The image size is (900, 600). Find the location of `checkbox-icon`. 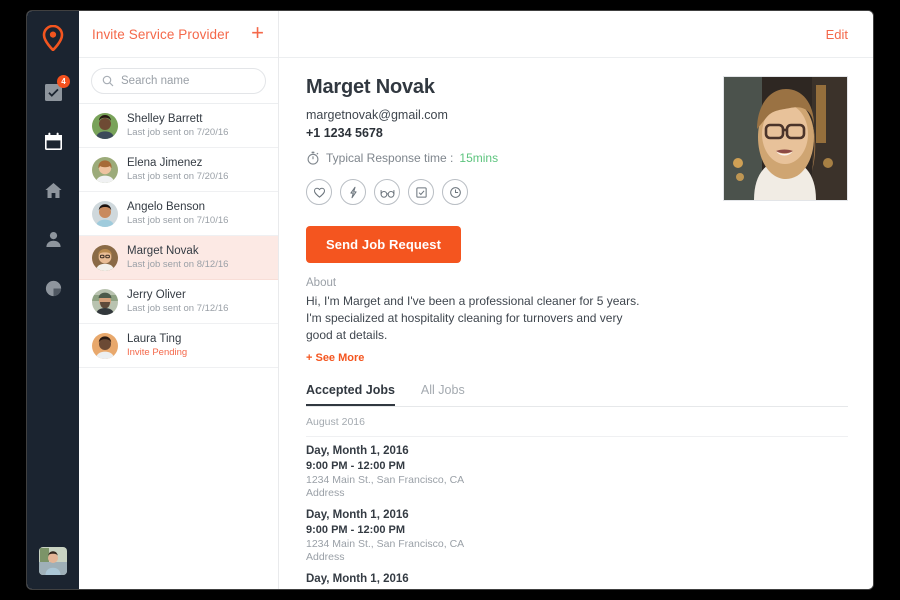

checkbox-icon is located at coordinates (421, 192).